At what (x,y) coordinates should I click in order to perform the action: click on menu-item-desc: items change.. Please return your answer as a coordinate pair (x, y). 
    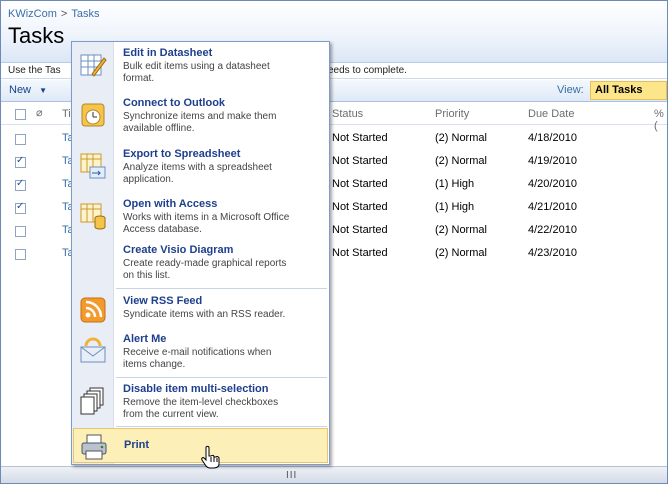
    Looking at the image, I should click on (154, 364).